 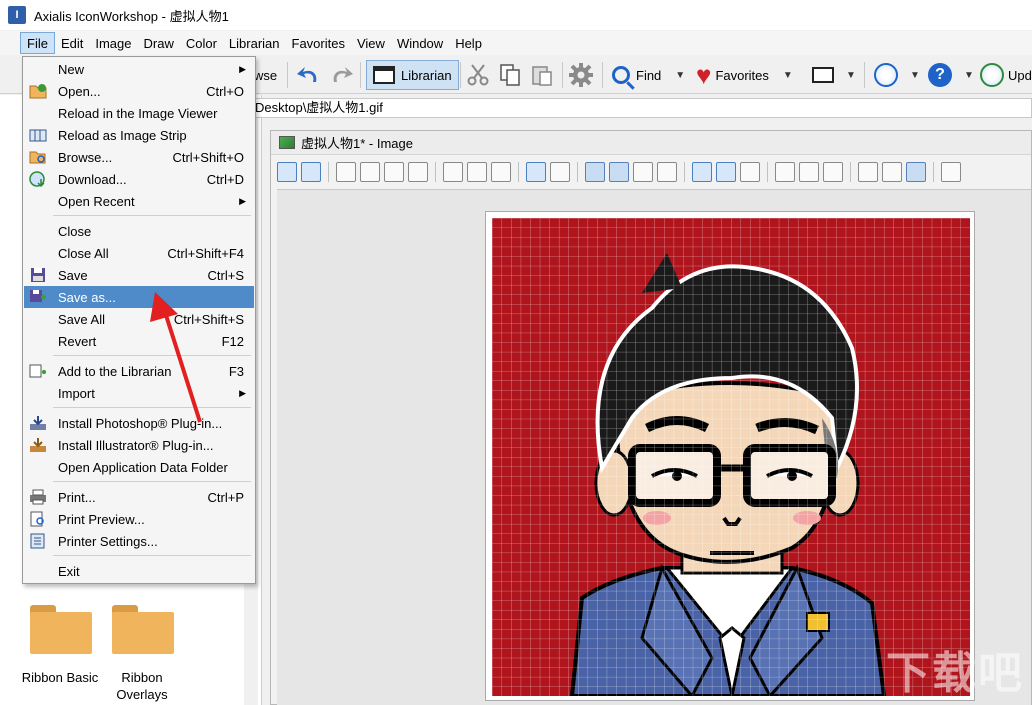 I want to click on favorites-label: Favorites, so click(x=742, y=75).